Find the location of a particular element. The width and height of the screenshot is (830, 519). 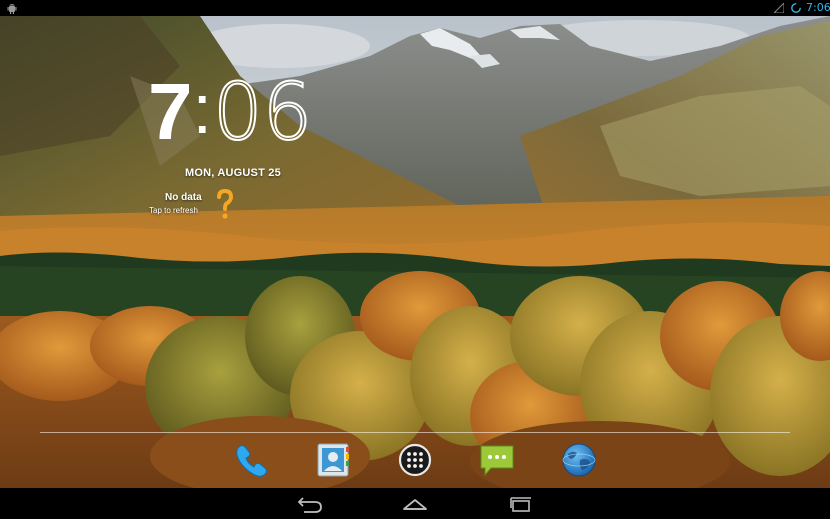

home-button is located at coordinates (415, 504).